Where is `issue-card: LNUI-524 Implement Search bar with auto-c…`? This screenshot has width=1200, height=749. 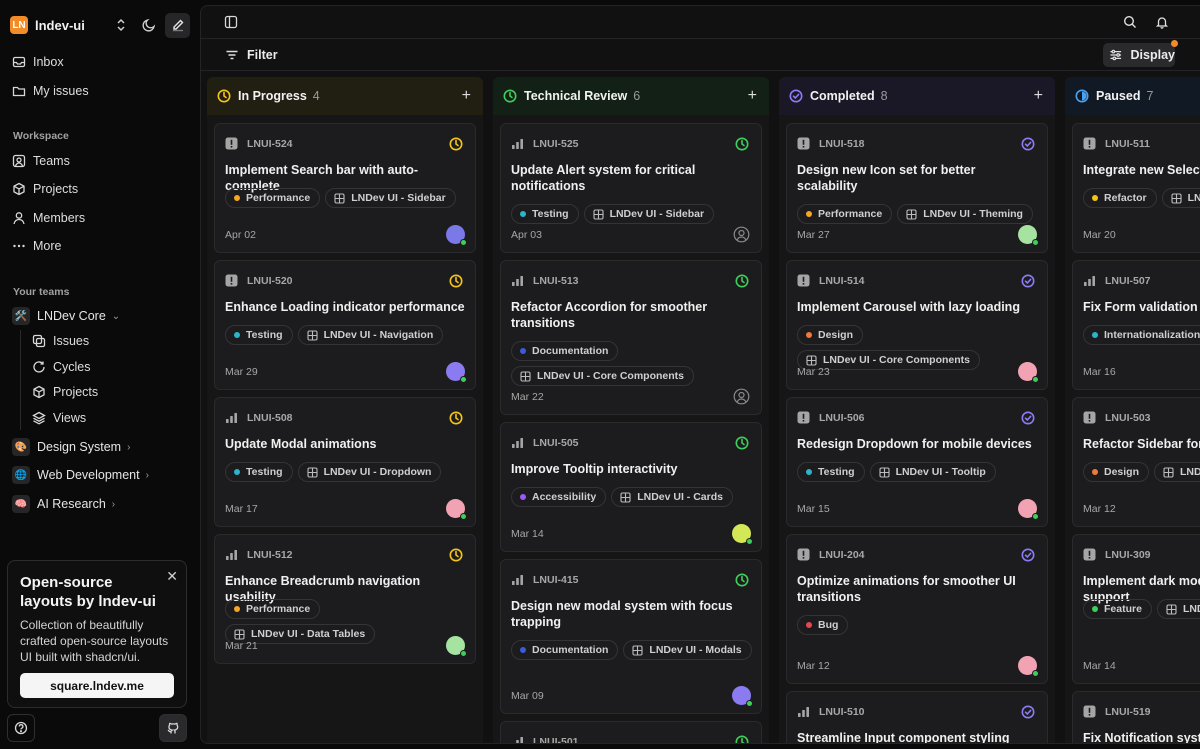
issue-card: LNUI-524 Implement Search bar with auto-c… is located at coordinates (345, 188).